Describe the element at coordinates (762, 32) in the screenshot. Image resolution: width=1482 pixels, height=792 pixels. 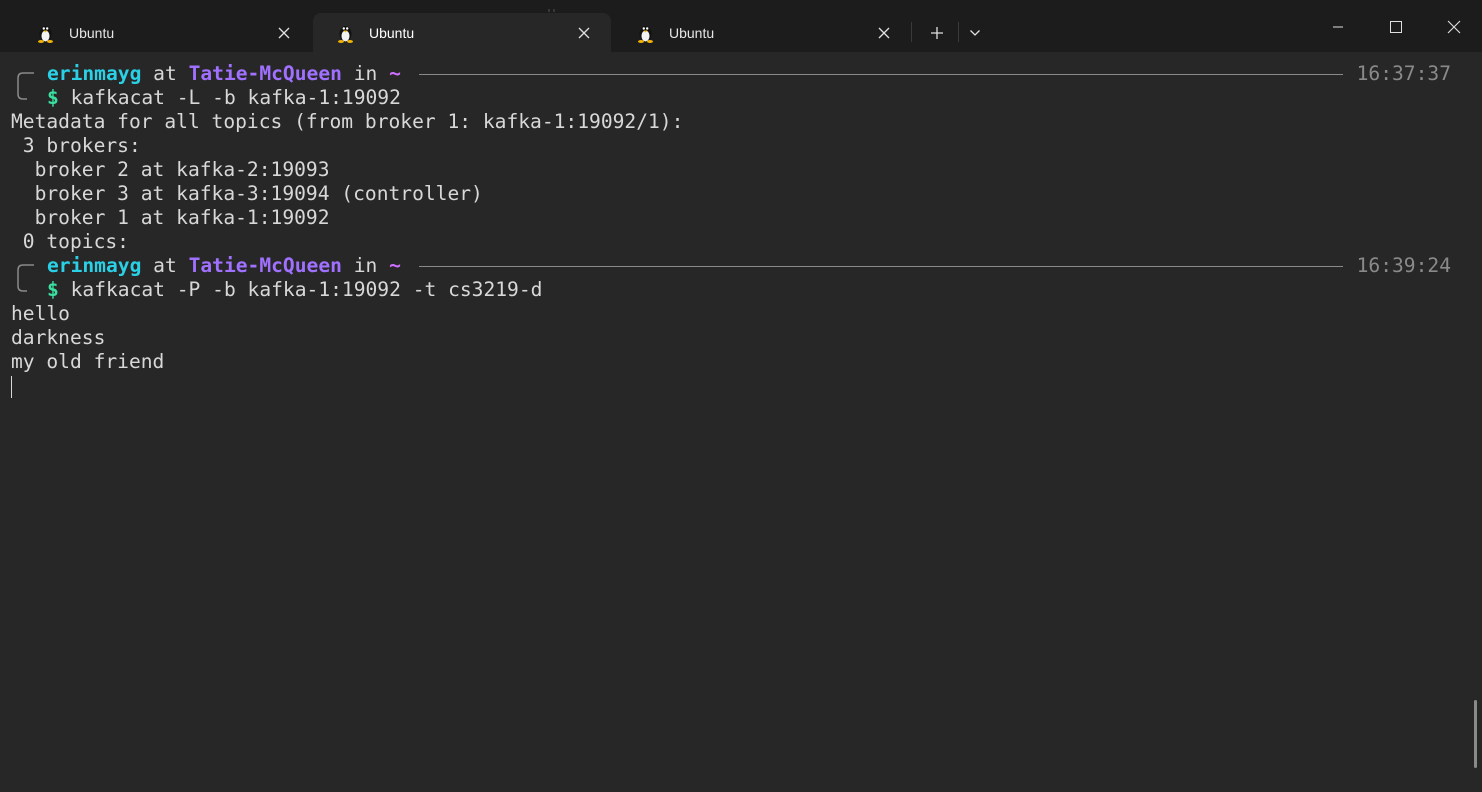
I see `tab-ubuntu-3: Ubuntu` at that location.